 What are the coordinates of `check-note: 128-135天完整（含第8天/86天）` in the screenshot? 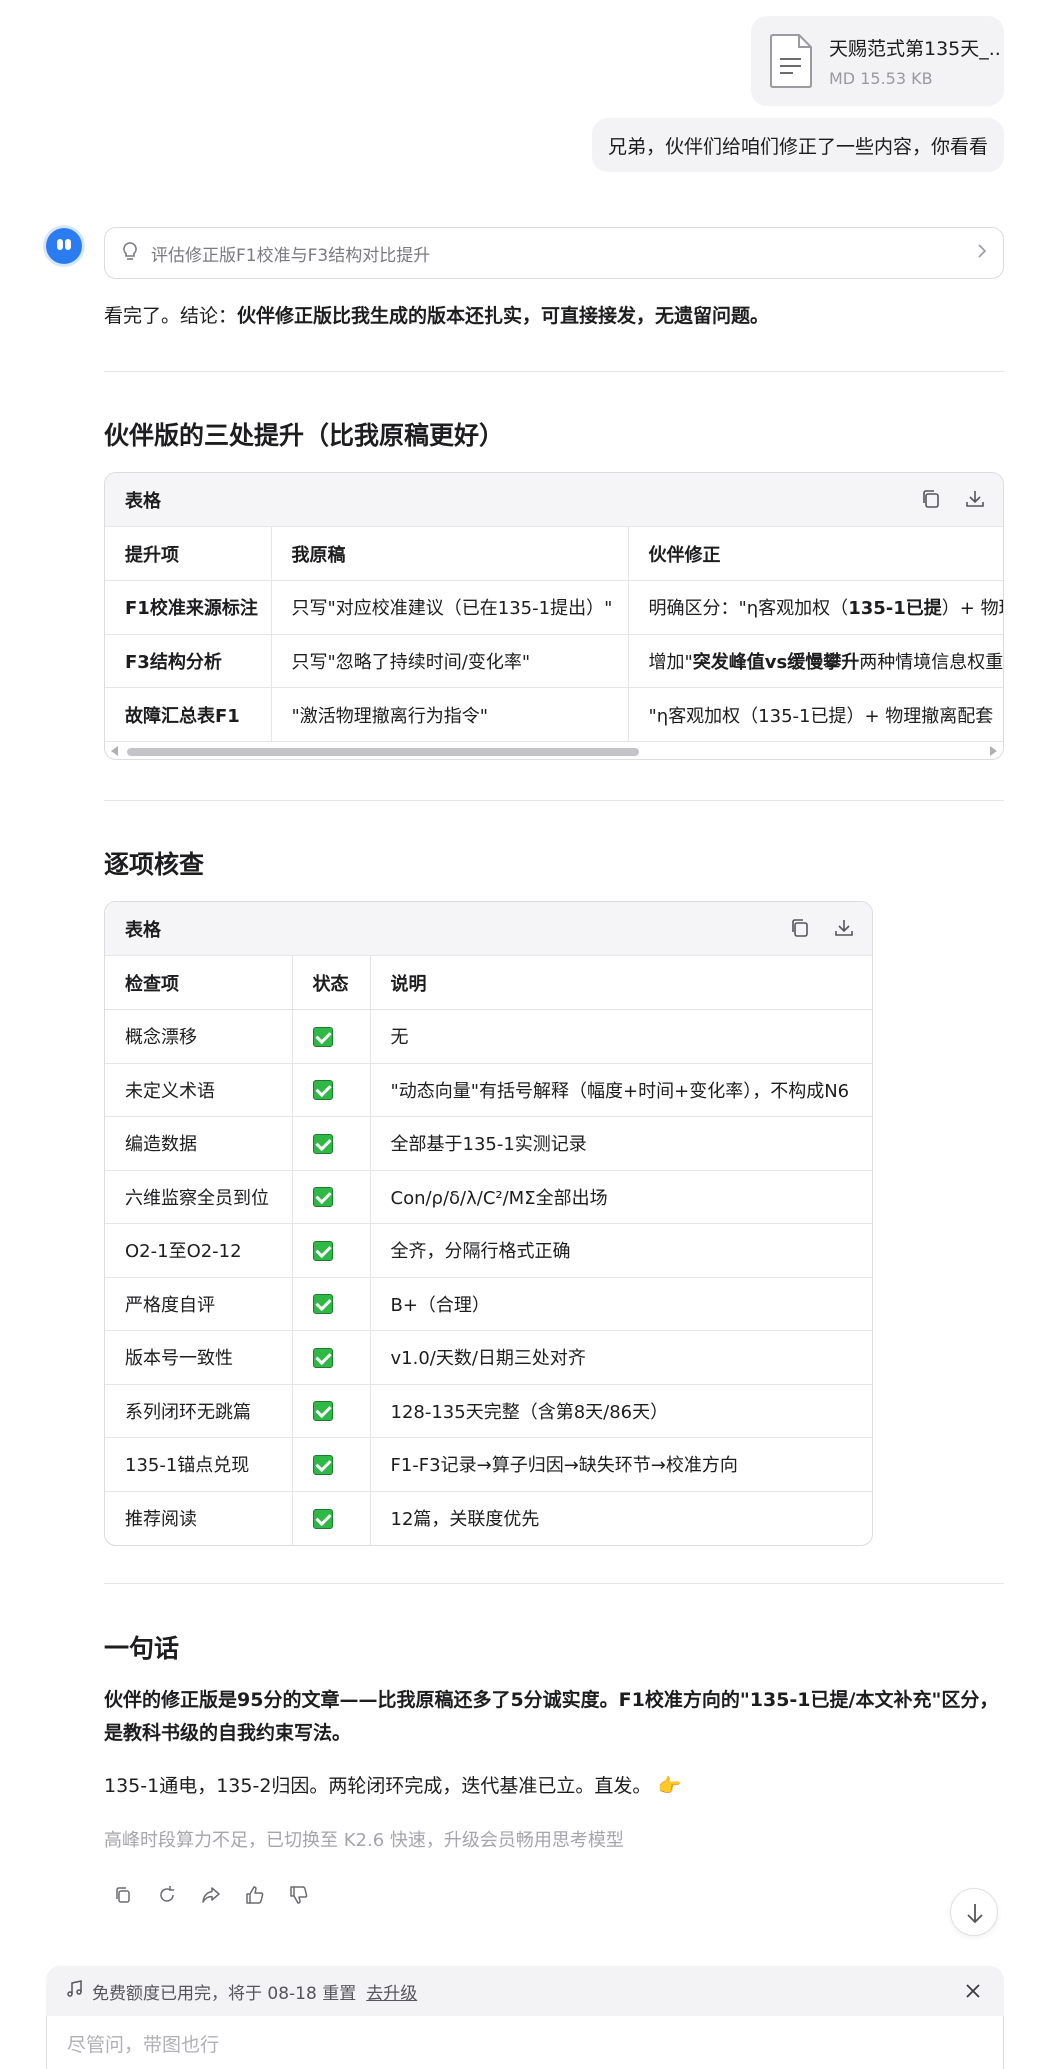 It's located at (621, 1411).